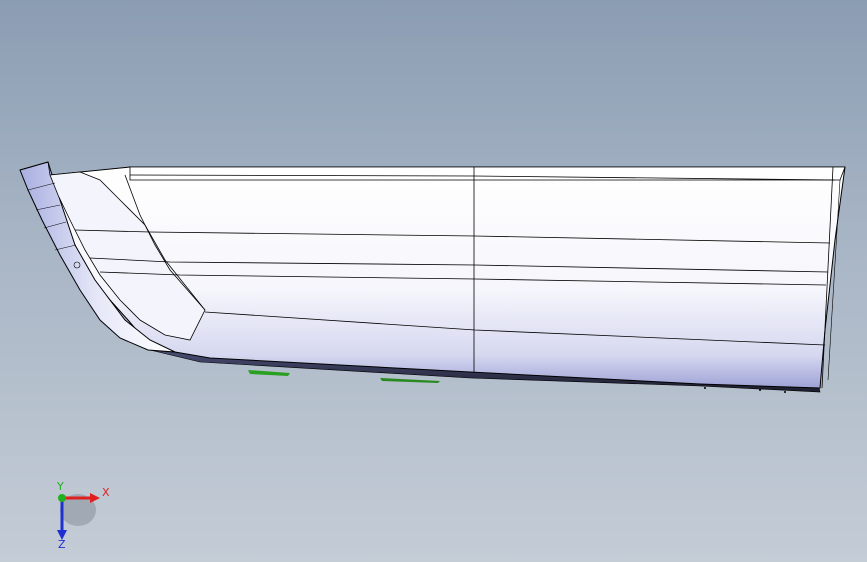  I want to click on triad-y-label: Y, so click(60, 486).